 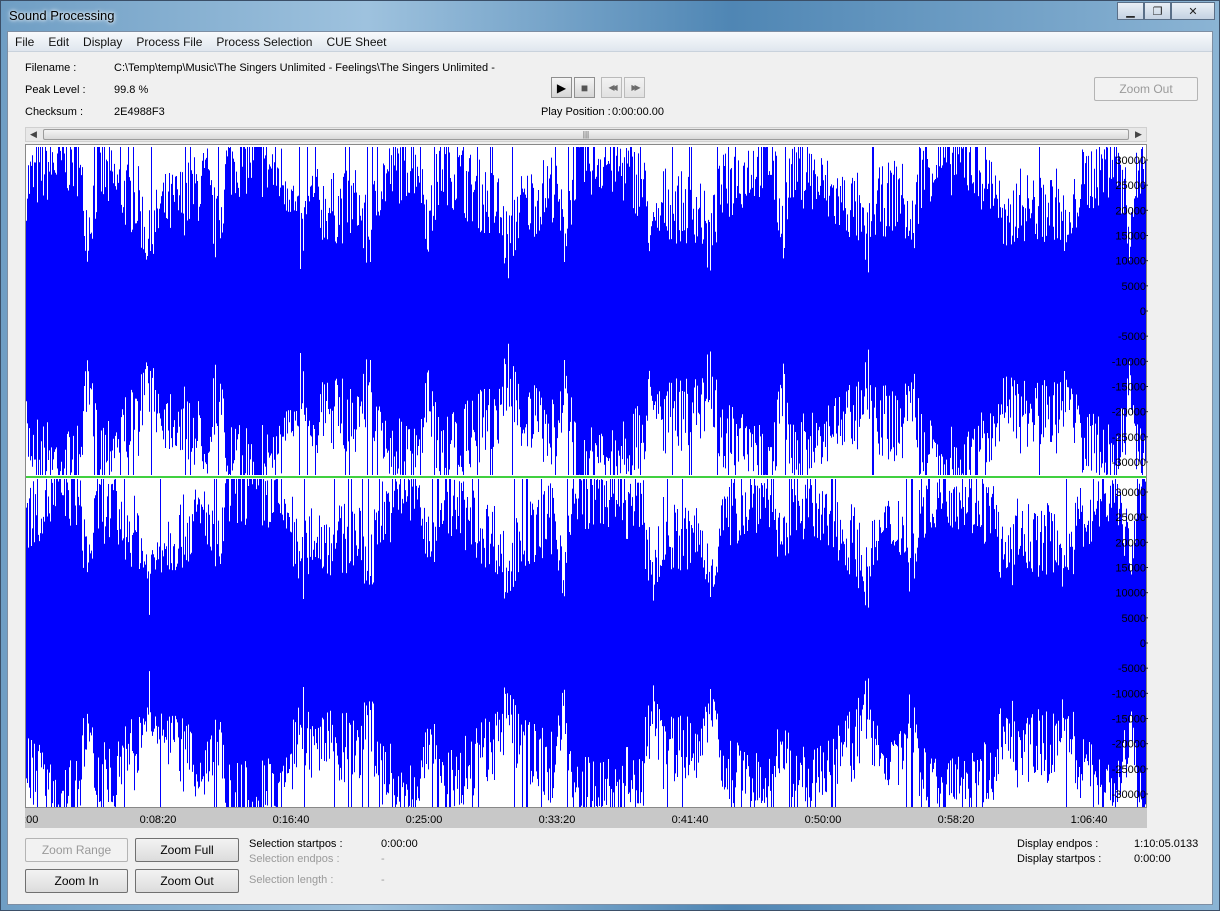 I want to click on time-tick-label: 0:41:40, so click(x=690, y=820).